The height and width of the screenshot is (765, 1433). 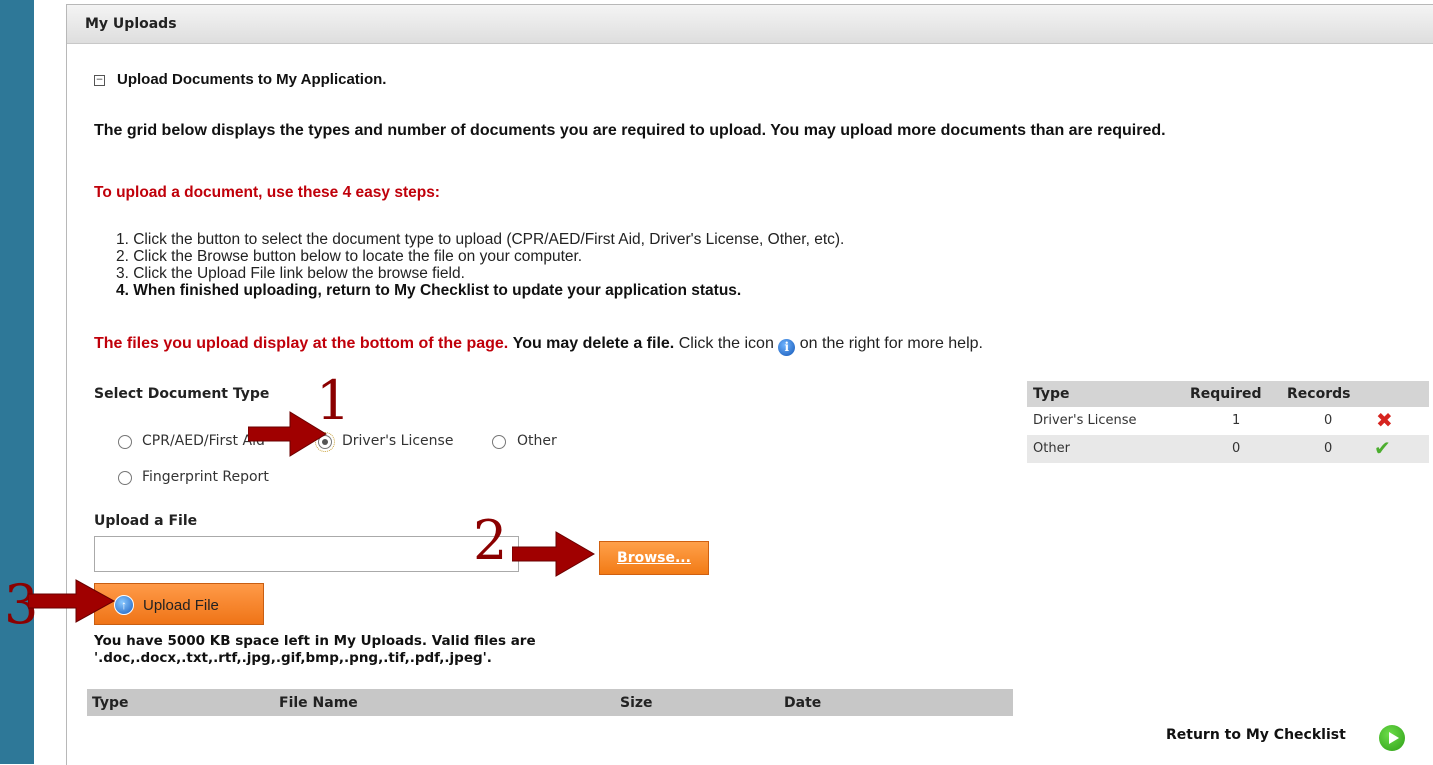 I want to click on req-col-records: Records, so click(x=1319, y=394).